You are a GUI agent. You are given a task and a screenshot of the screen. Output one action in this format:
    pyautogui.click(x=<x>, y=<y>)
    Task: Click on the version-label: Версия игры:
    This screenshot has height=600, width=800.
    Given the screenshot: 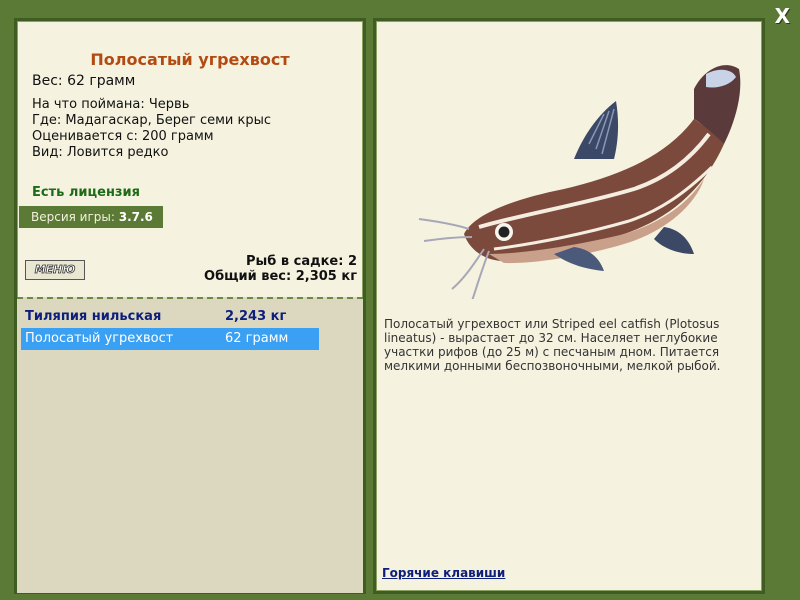 What is the action you would take?
    pyautogui.click(x=73, y=217)
    